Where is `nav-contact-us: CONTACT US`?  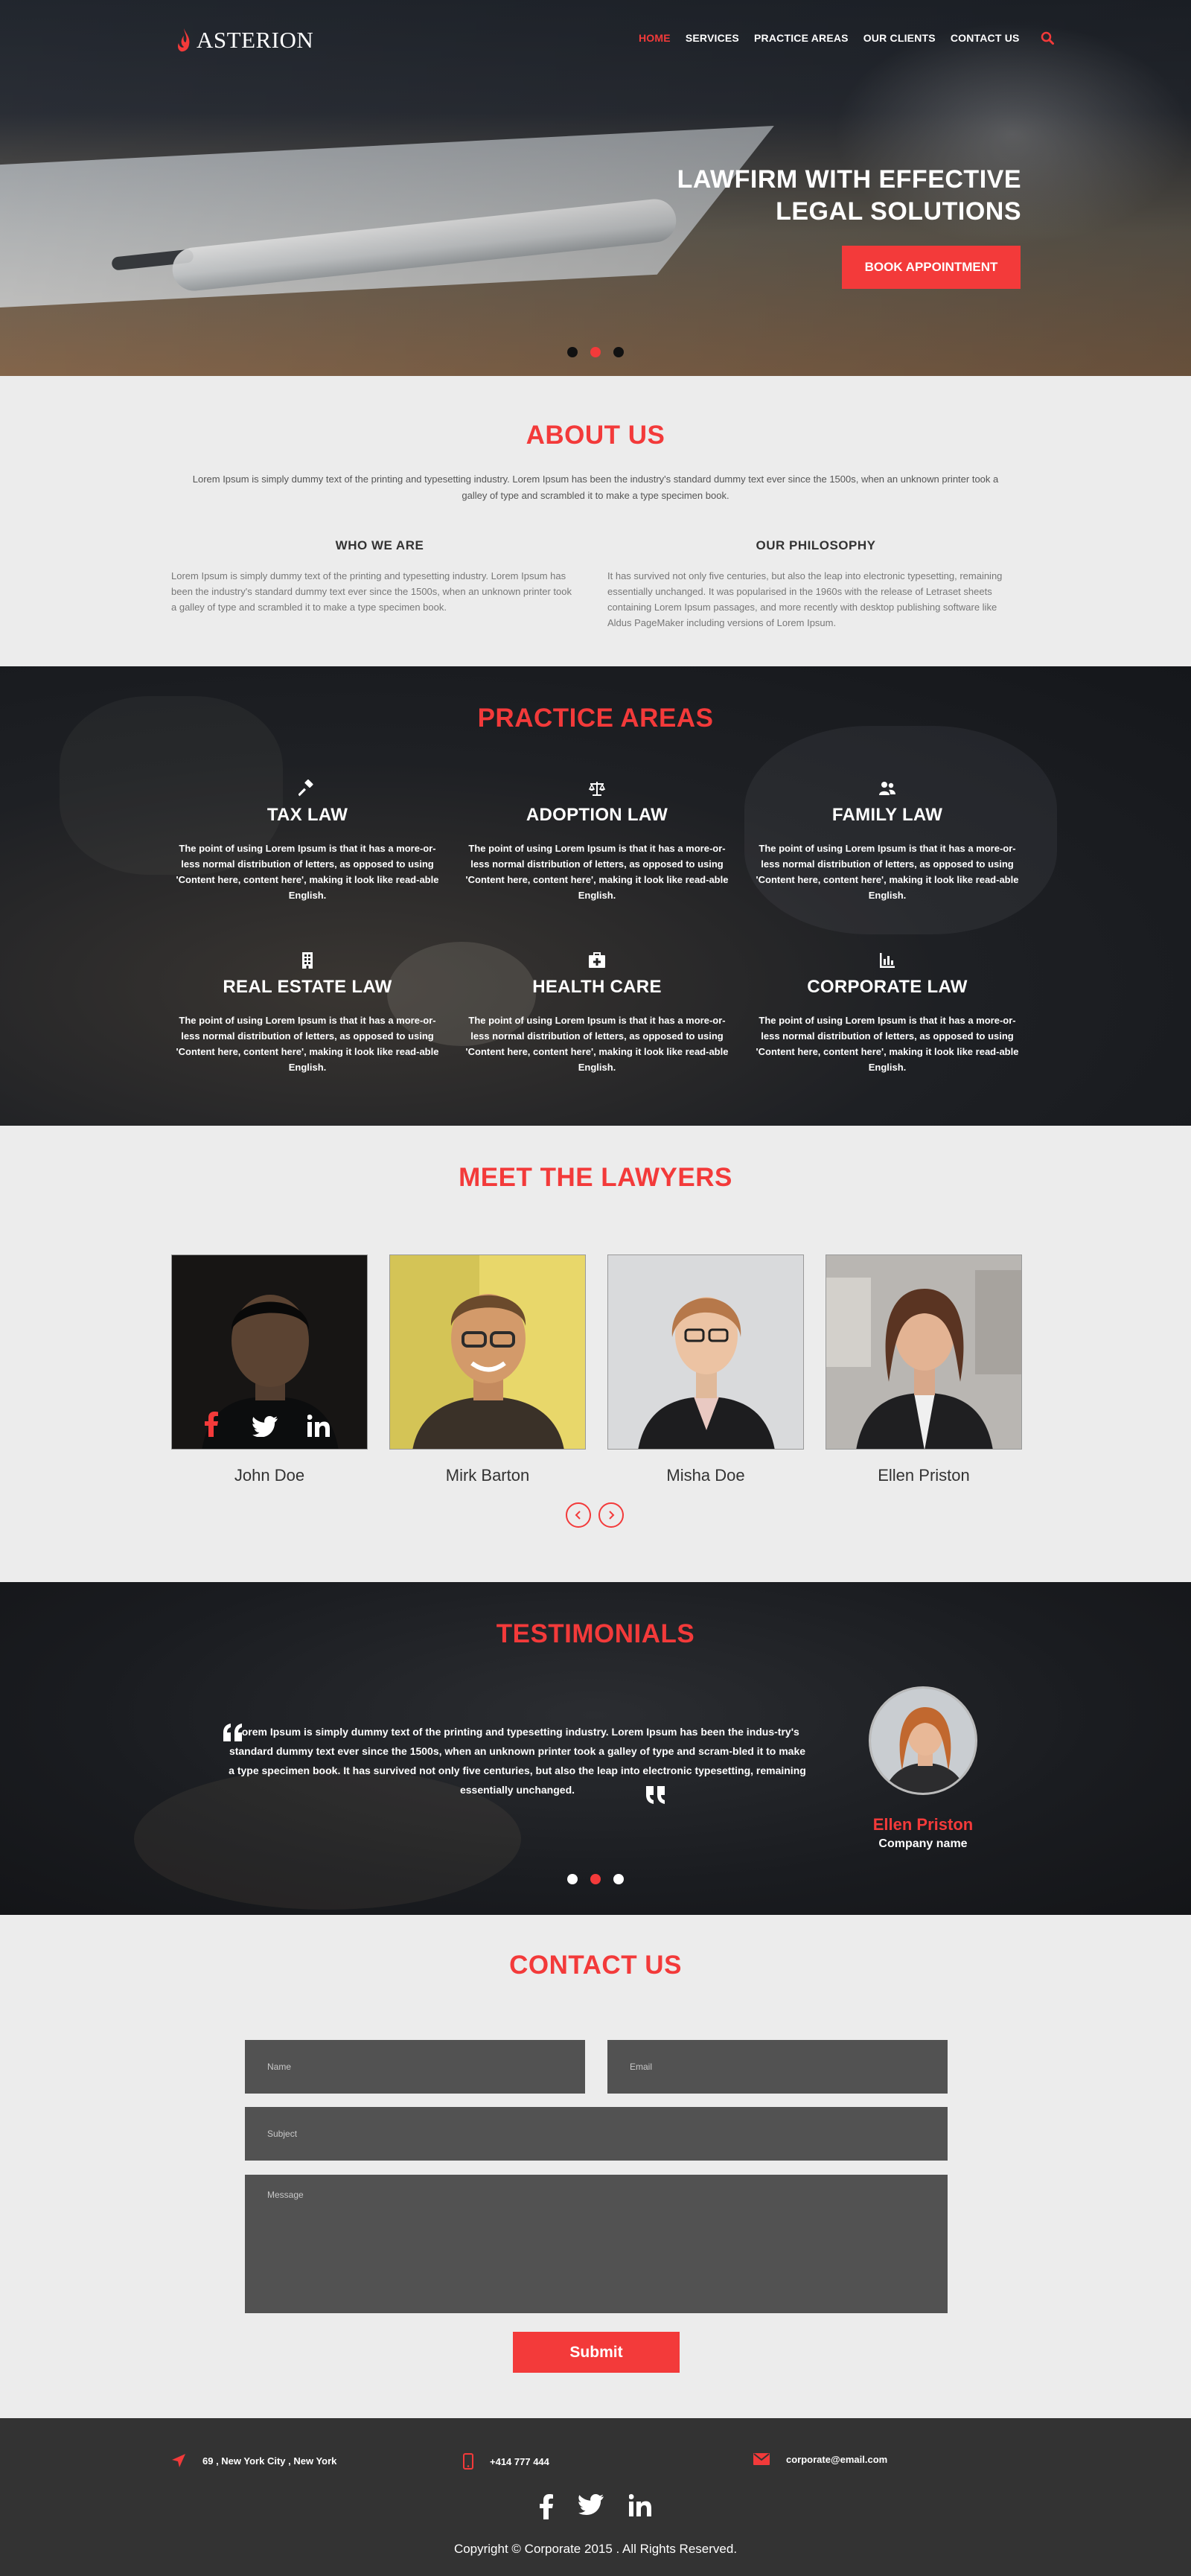
nav-contact-us: CONTACT US is located at coordinates (985, 38).